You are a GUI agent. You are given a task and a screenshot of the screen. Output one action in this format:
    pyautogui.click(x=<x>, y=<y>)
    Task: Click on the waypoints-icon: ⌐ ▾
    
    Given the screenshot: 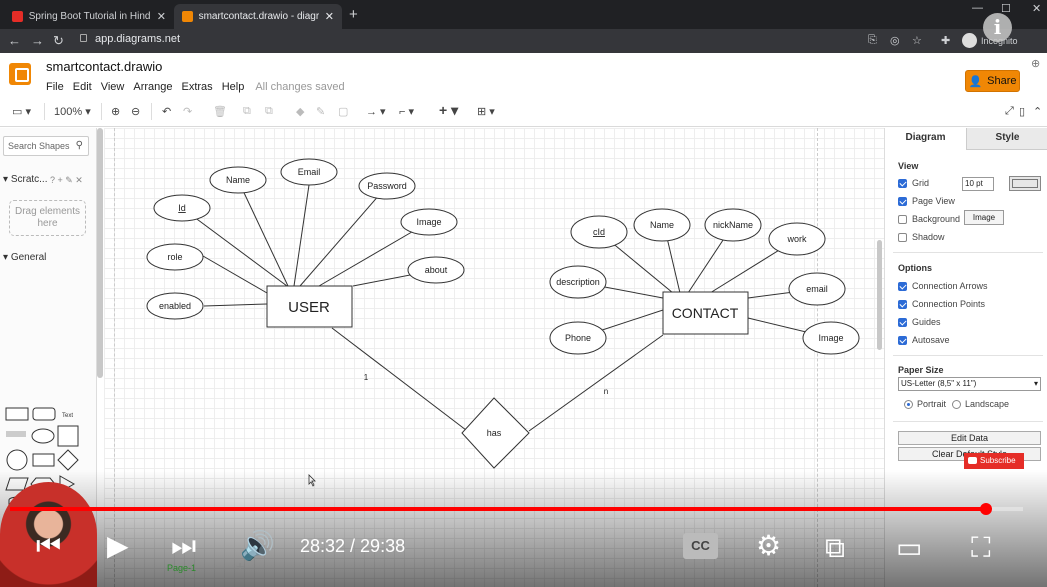 What is the action you would take?
    pyautogui.click(x=406, y=111)
    